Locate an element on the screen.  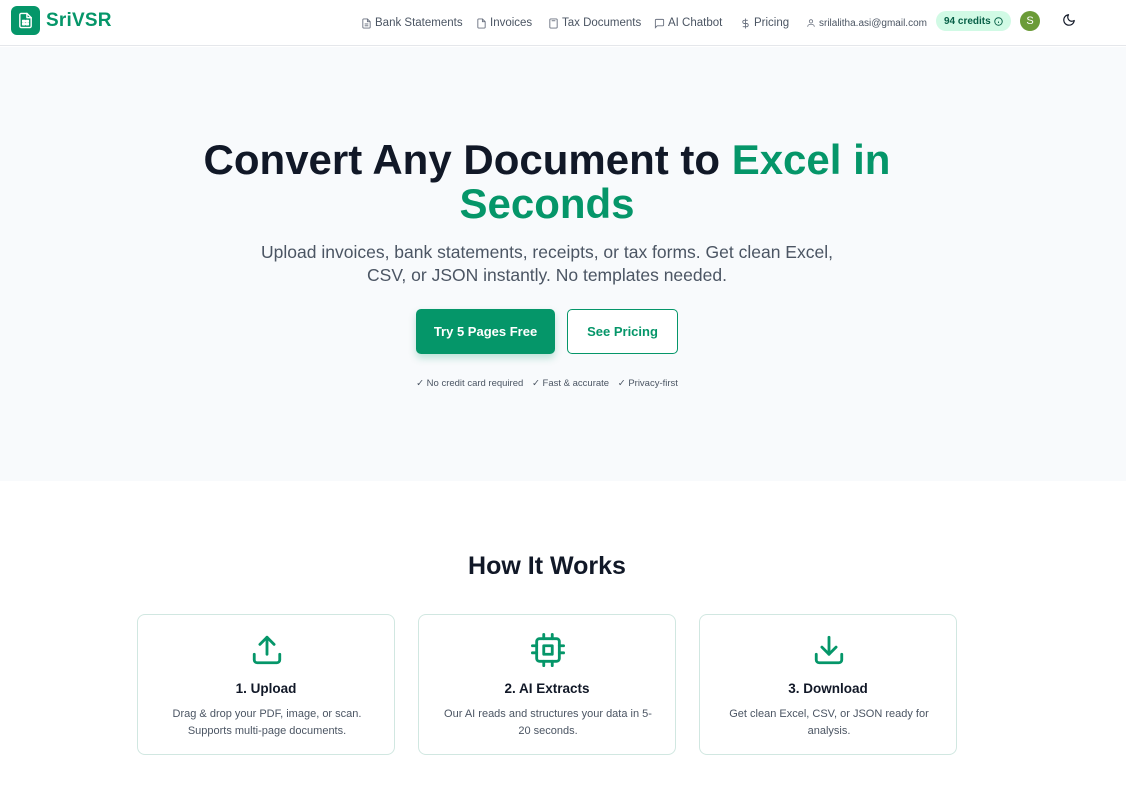
user-account-menu: srilalitha.asi@gmail.com is located at coordinates (866, 23).